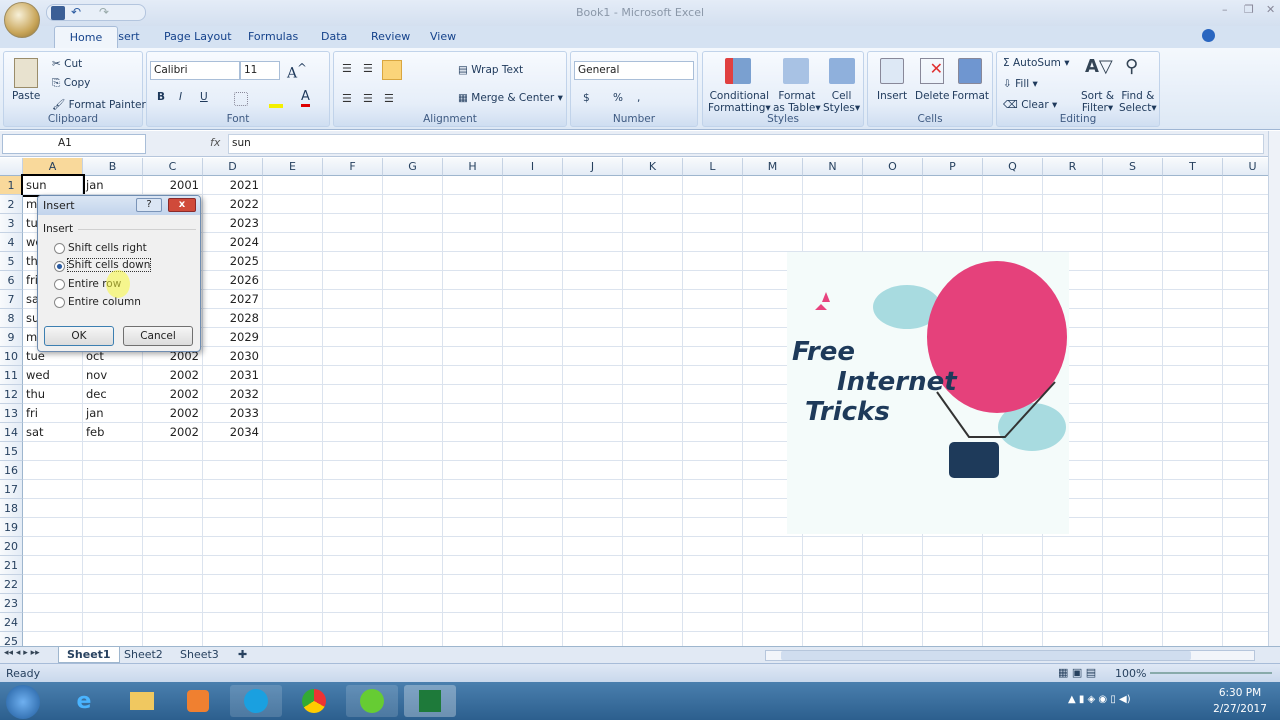  I want to click on cell-h15, so click(473, 451).